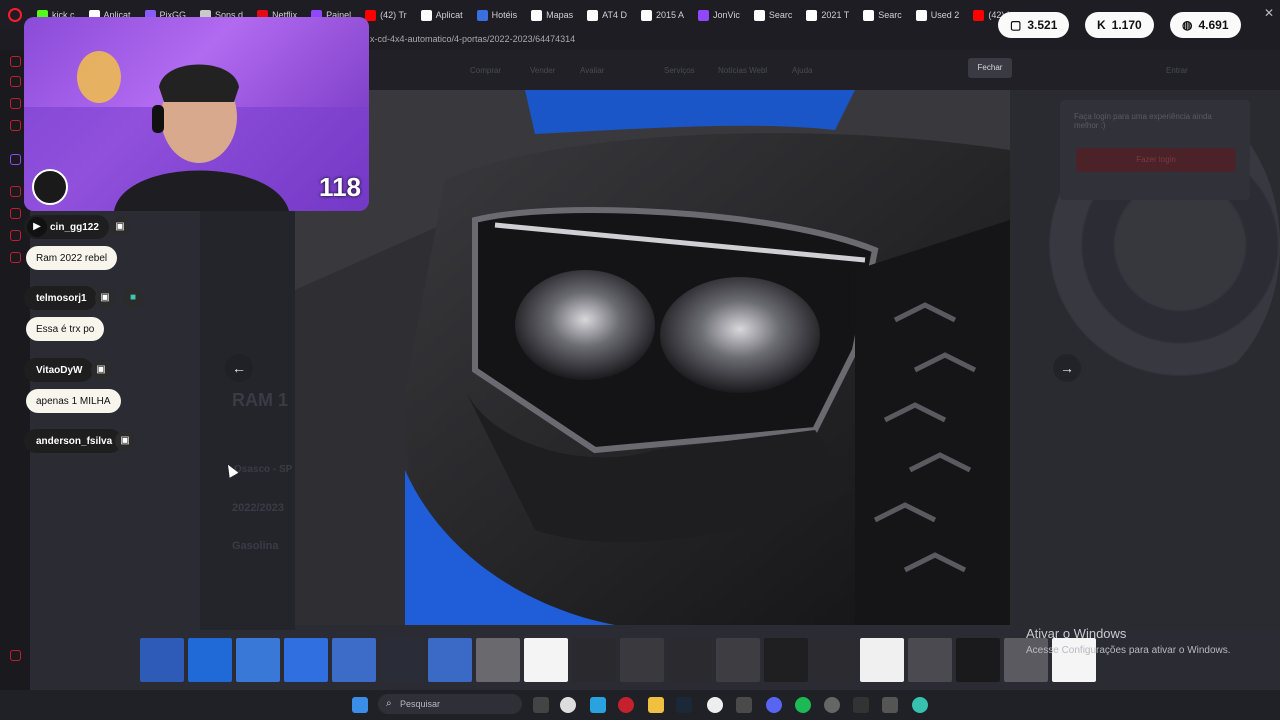 The width and height of the screenshot is (1280, 720). What do you see at coordinates (15, 15) in the screenshot?
I see `opera-logo-icon` at bounding box center [15, 15].